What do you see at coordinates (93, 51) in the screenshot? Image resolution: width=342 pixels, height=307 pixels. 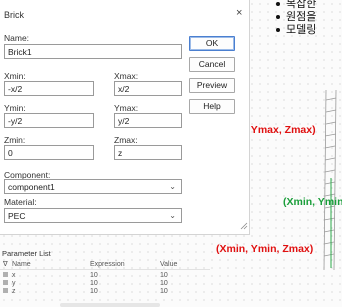 I see `name-input: Brick1` at bounding box center [93, 51].